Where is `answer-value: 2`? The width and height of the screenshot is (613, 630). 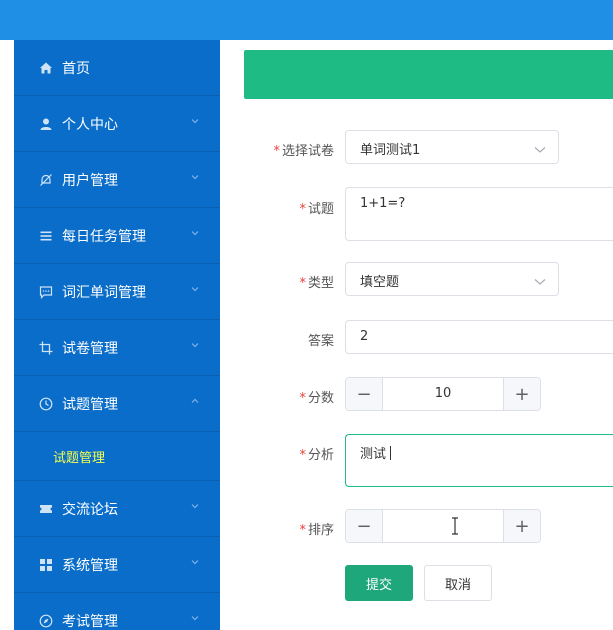
answer-value: 2 is located at coordinates (364, 336).